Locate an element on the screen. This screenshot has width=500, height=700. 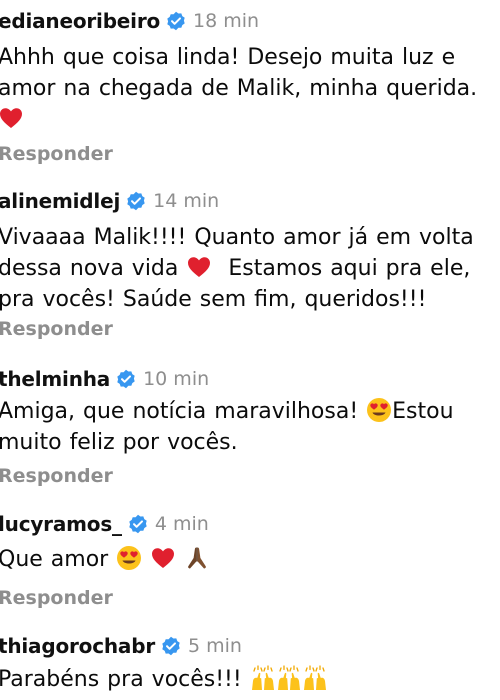
comment-username: thelminha is located at coordinates (55, 379).